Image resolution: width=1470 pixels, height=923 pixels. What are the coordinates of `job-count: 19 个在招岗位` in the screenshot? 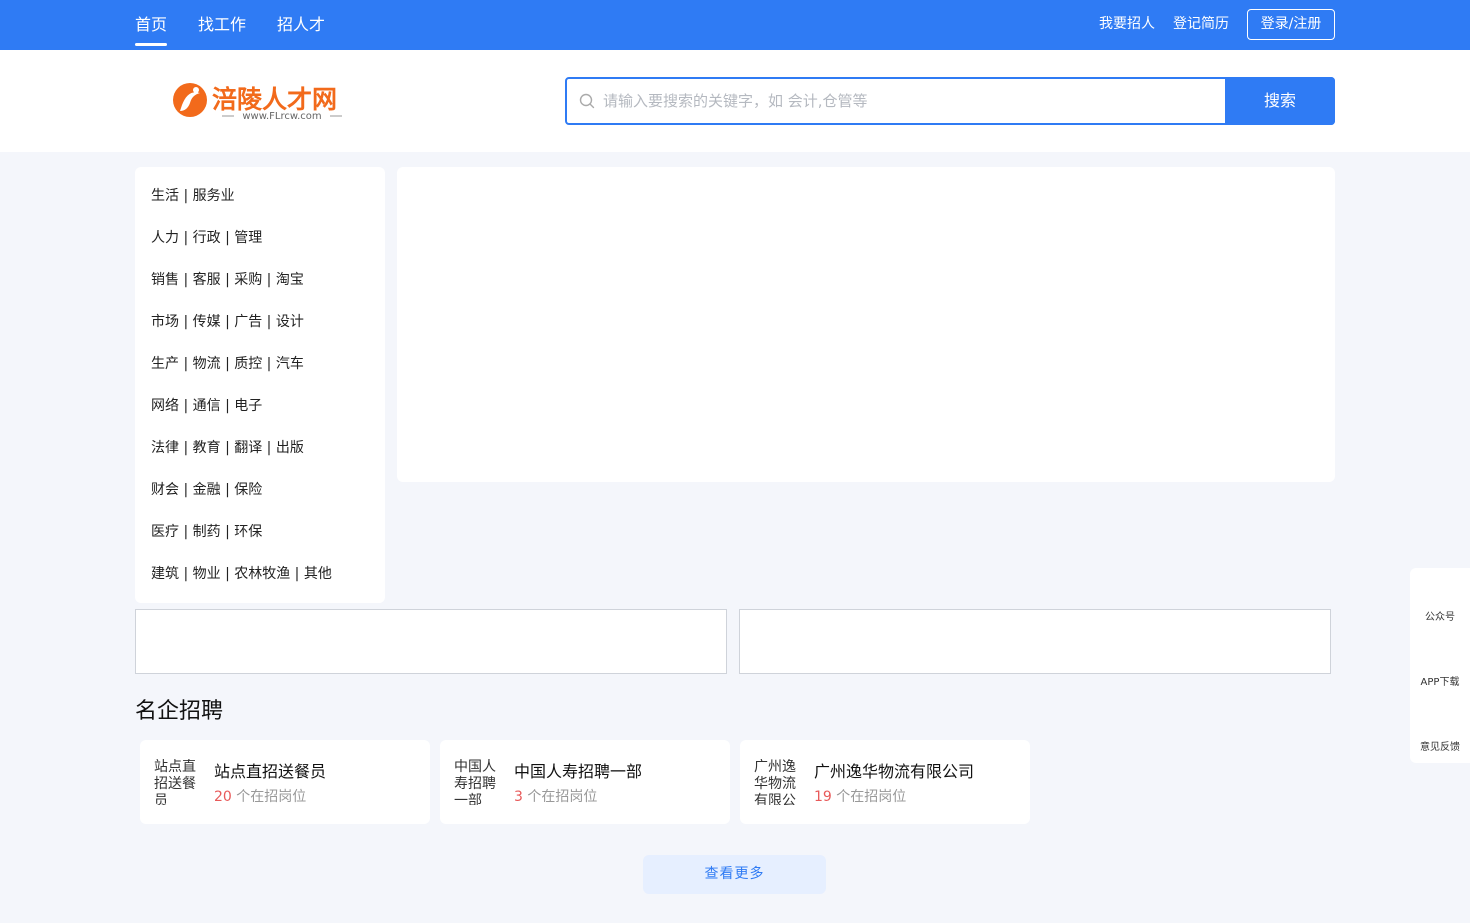 It's located at (860, 796).